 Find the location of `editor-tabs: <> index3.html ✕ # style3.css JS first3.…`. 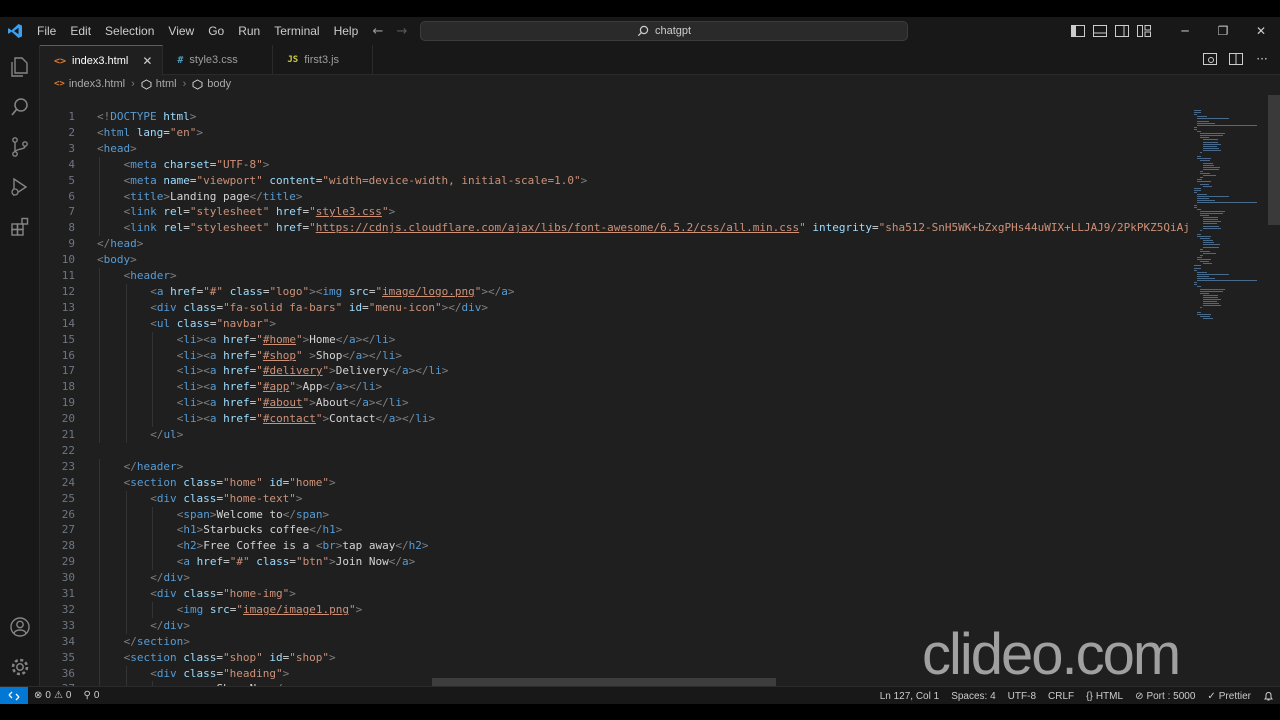

editor-tabs: <> index3.html ✕ # style3.css JS first3.… is located at coordinates (660, 60).